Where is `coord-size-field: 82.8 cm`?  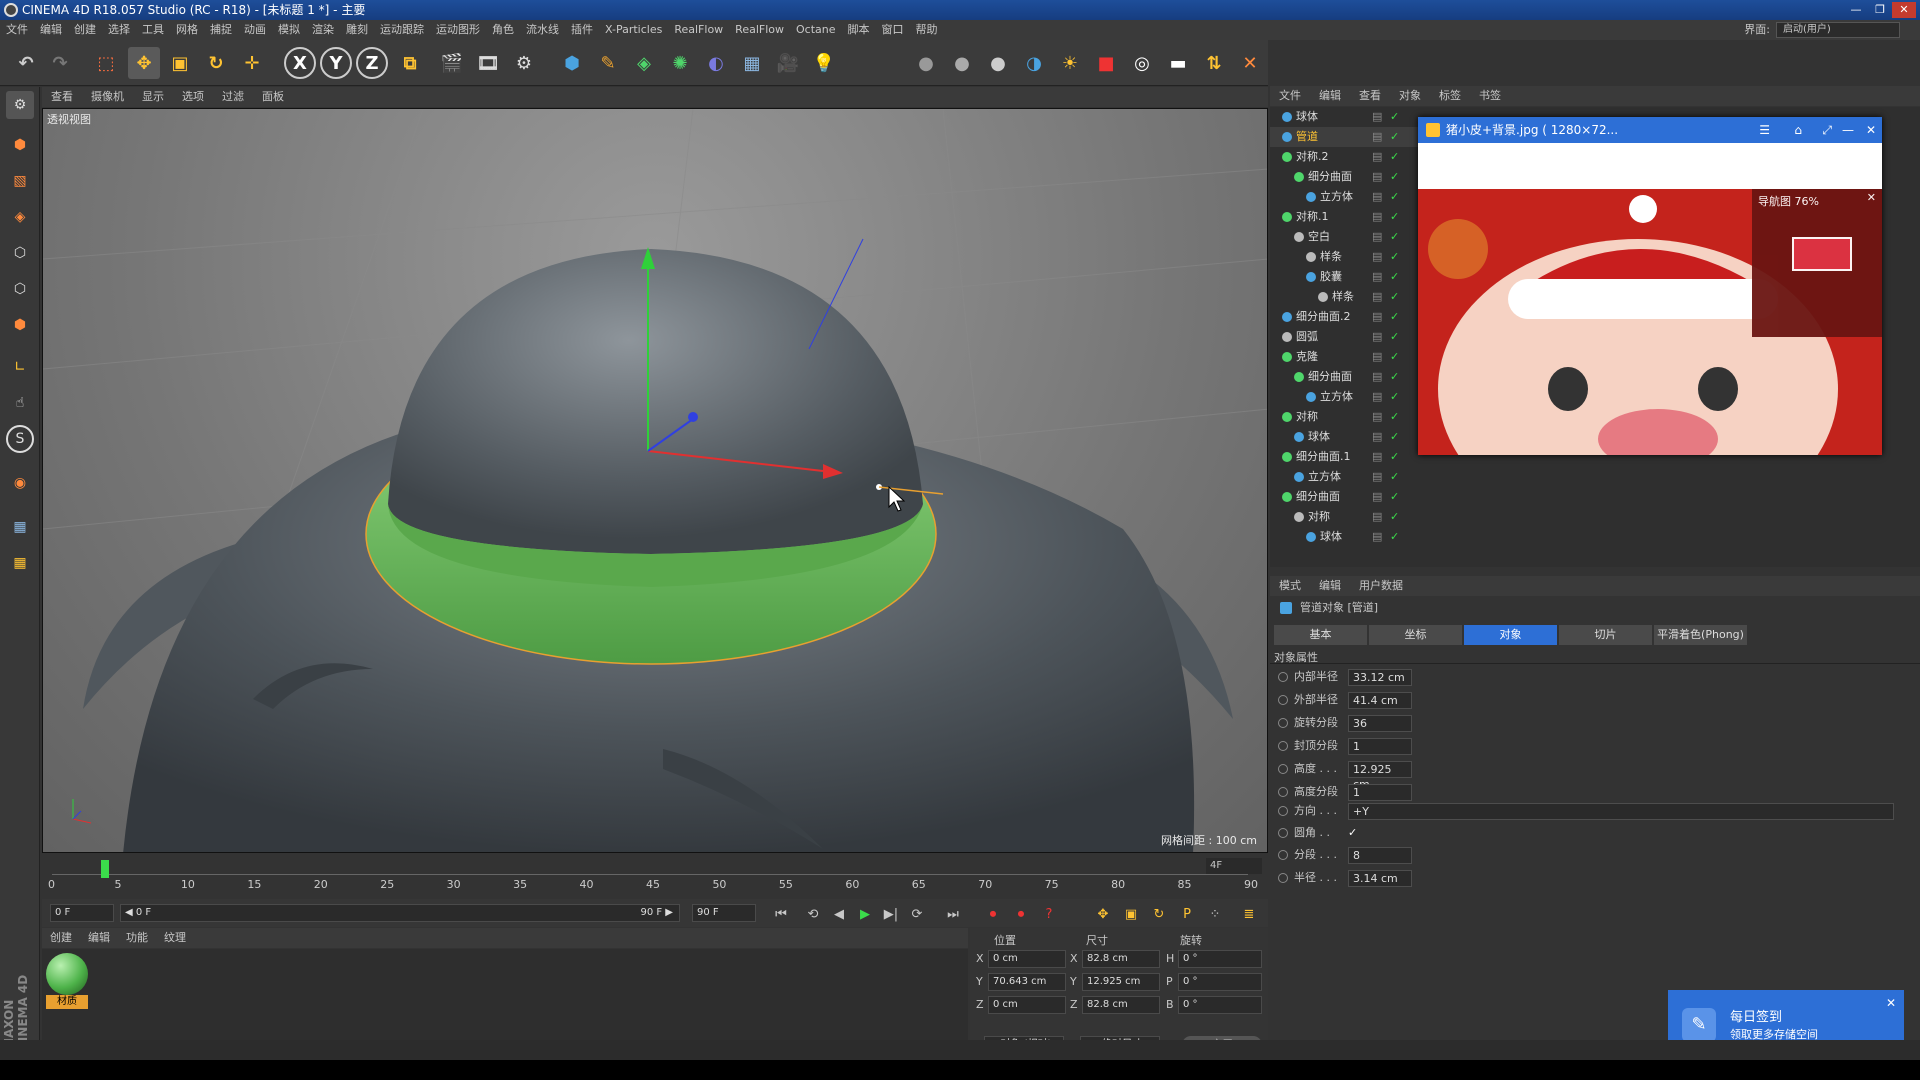 coord-size-field: 82.8 cm is located at coordinates (1121, 959).